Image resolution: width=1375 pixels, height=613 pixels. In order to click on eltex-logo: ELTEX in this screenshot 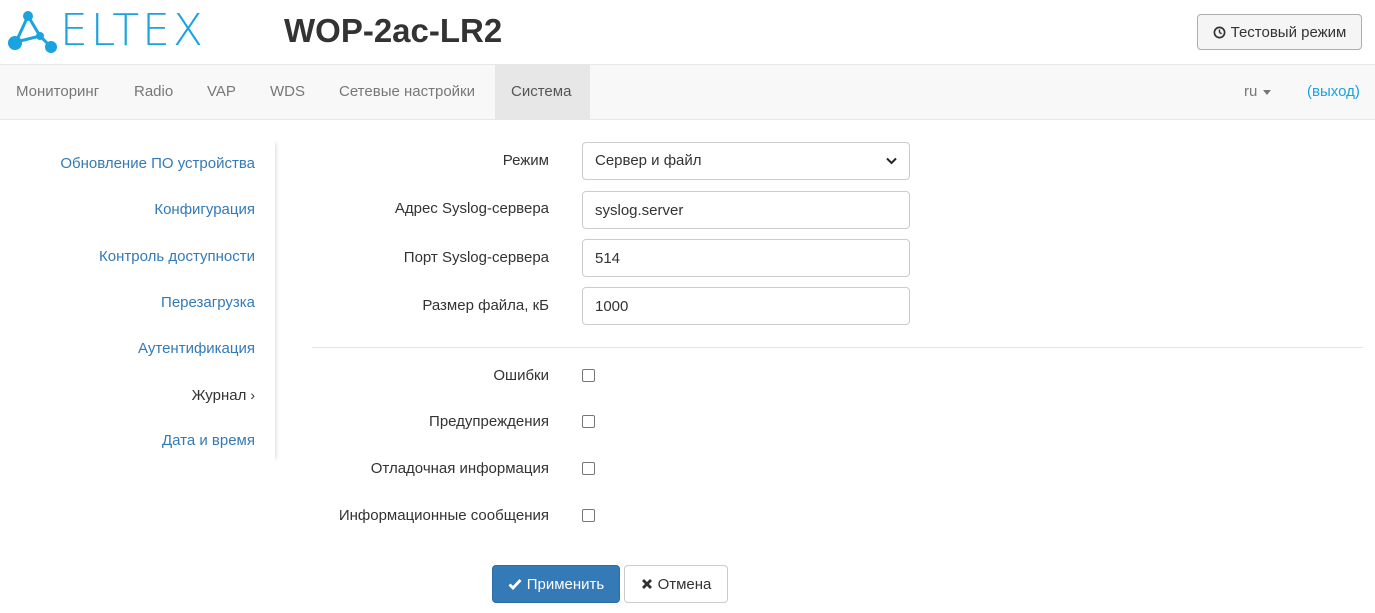, I will do `click(111, 31)`.